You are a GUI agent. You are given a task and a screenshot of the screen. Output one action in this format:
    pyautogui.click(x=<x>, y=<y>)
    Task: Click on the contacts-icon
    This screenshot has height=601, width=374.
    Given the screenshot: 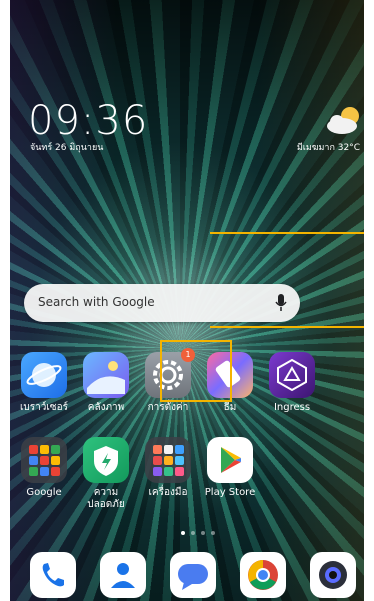 What is the action you would take?
    pyautogui.click(x=123, y=575)
    